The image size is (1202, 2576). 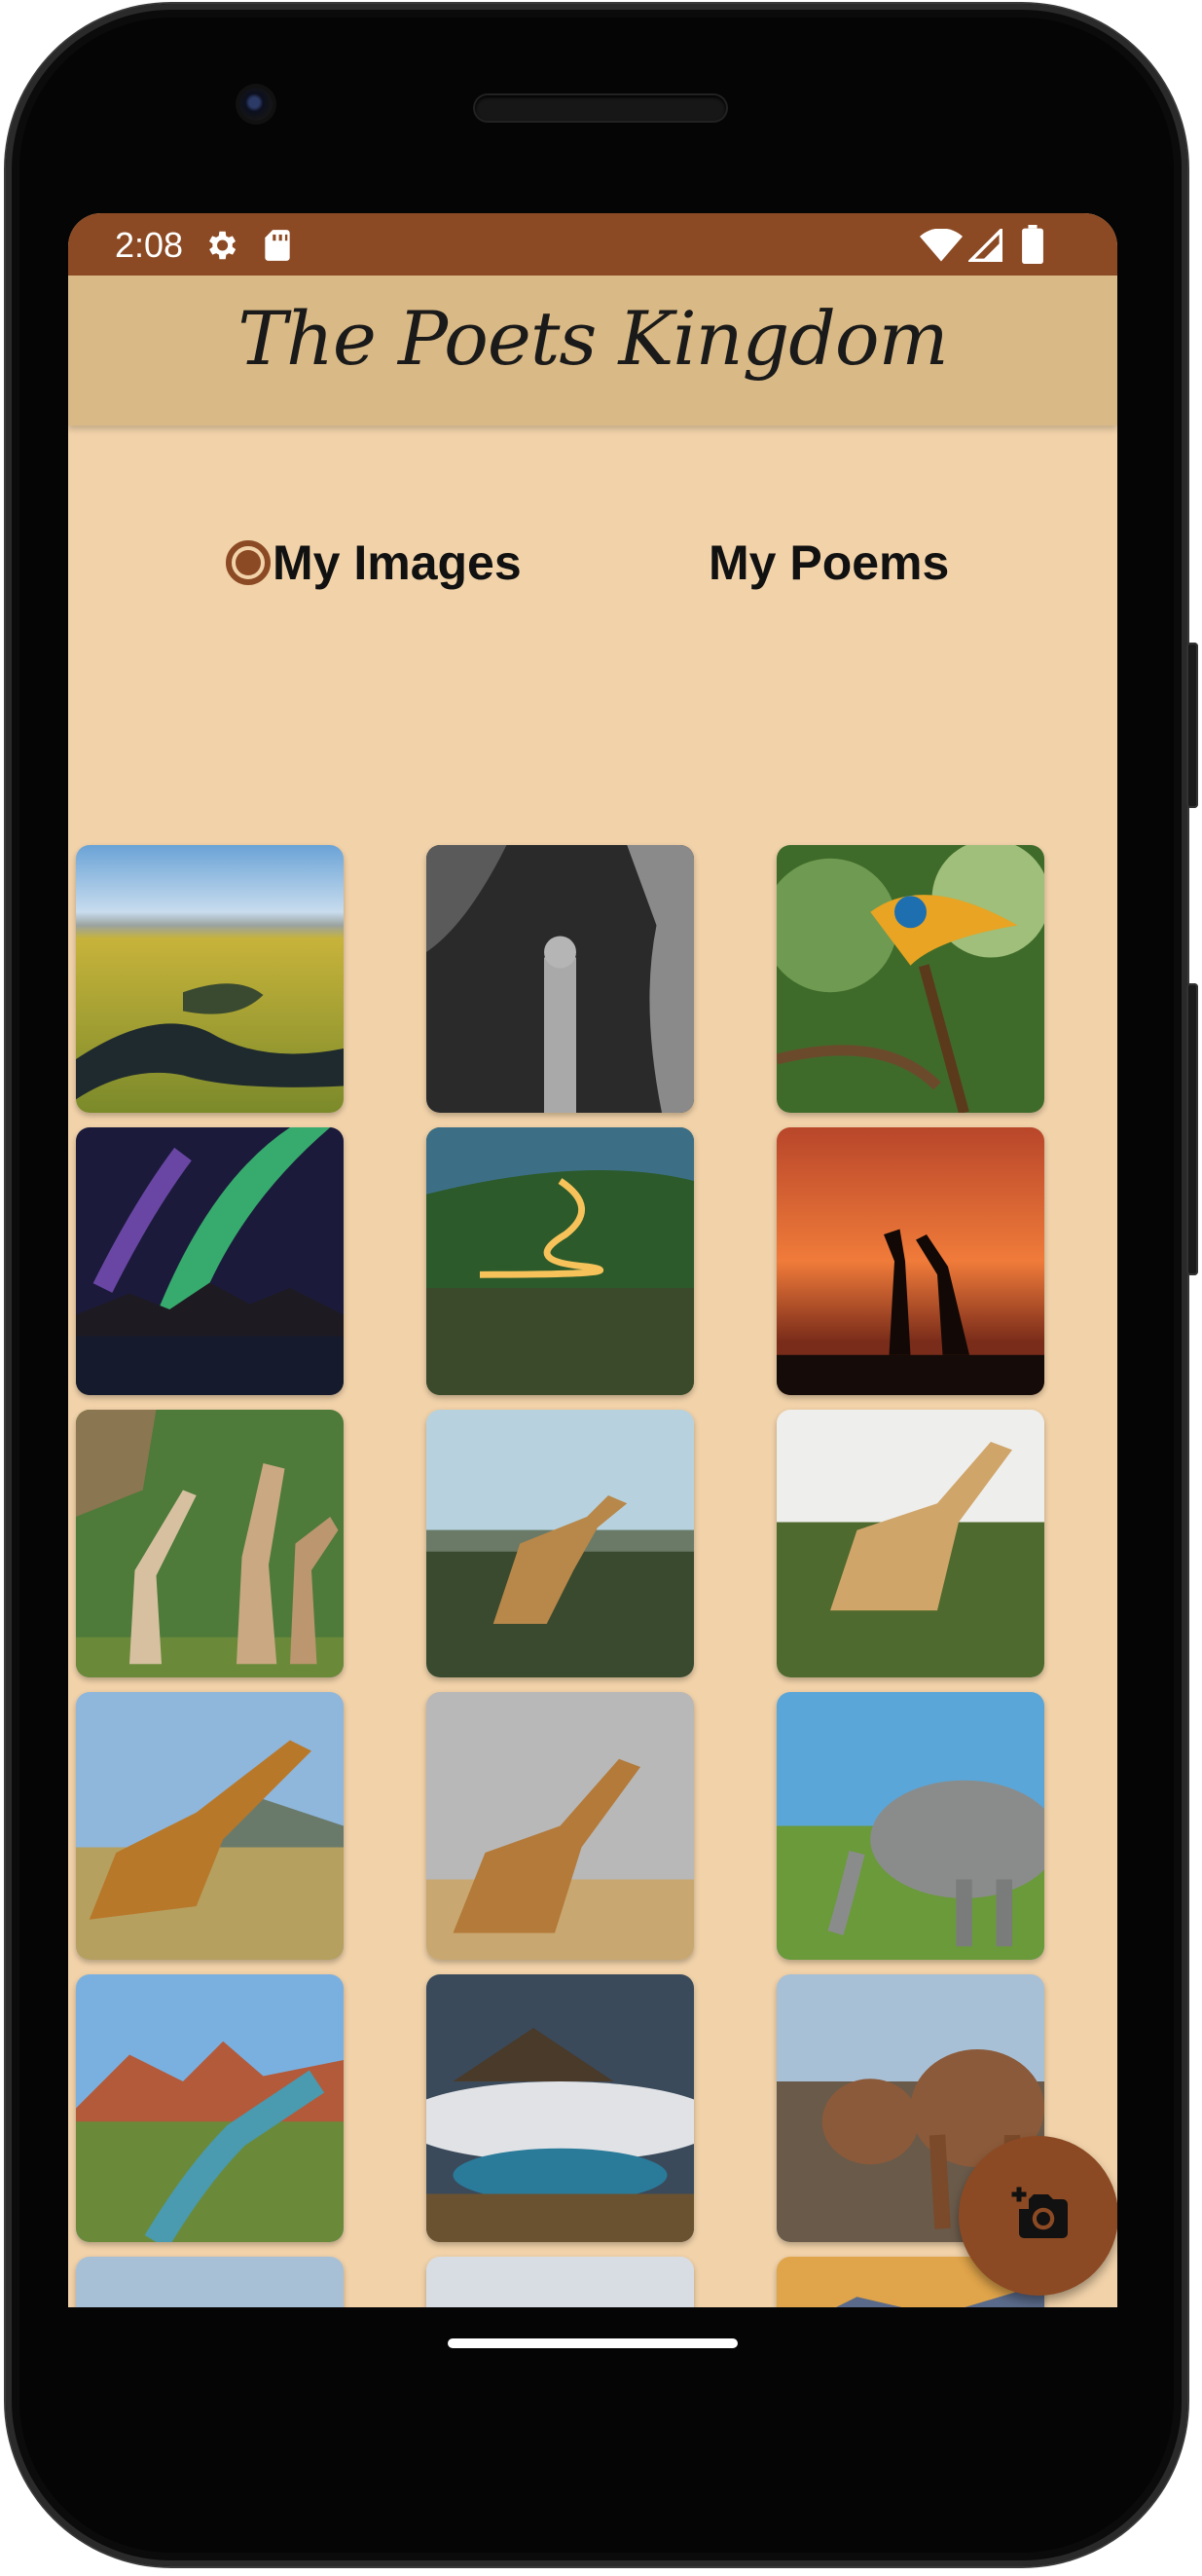 What do you see at coordinates (1192, 725) in the screenshot?
I see `power-button` at bounding box center [1192, 725].